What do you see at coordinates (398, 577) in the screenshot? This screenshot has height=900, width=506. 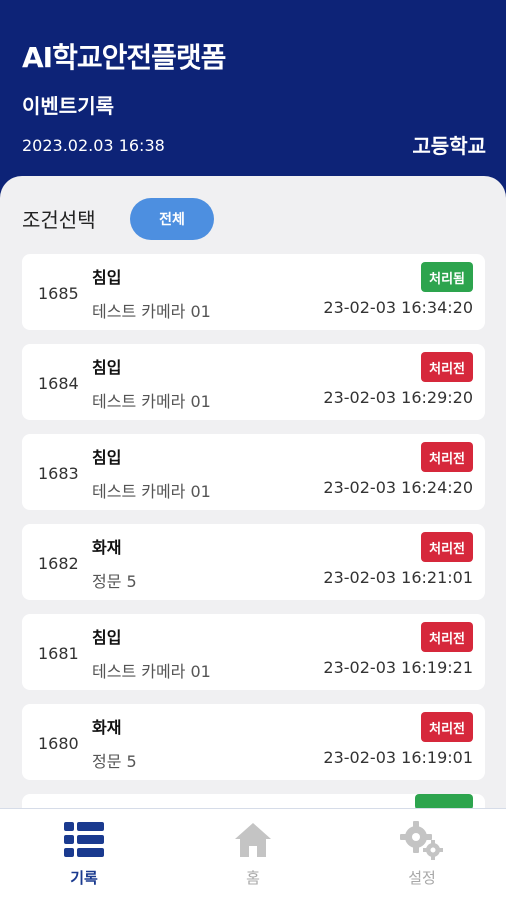 I see `event-time: 23-02-03 16:21:01` at bounding box center [398, 577].